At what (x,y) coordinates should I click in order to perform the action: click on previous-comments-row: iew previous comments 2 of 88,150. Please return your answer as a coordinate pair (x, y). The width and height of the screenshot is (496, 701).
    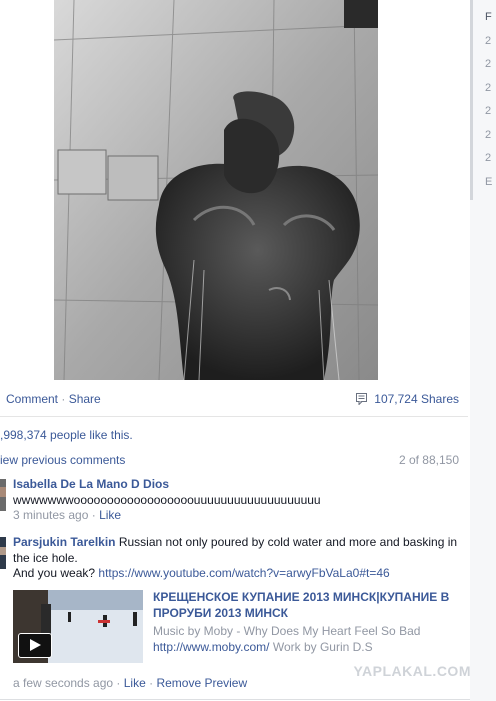
    Looking at the image, I should click on (229, 460).